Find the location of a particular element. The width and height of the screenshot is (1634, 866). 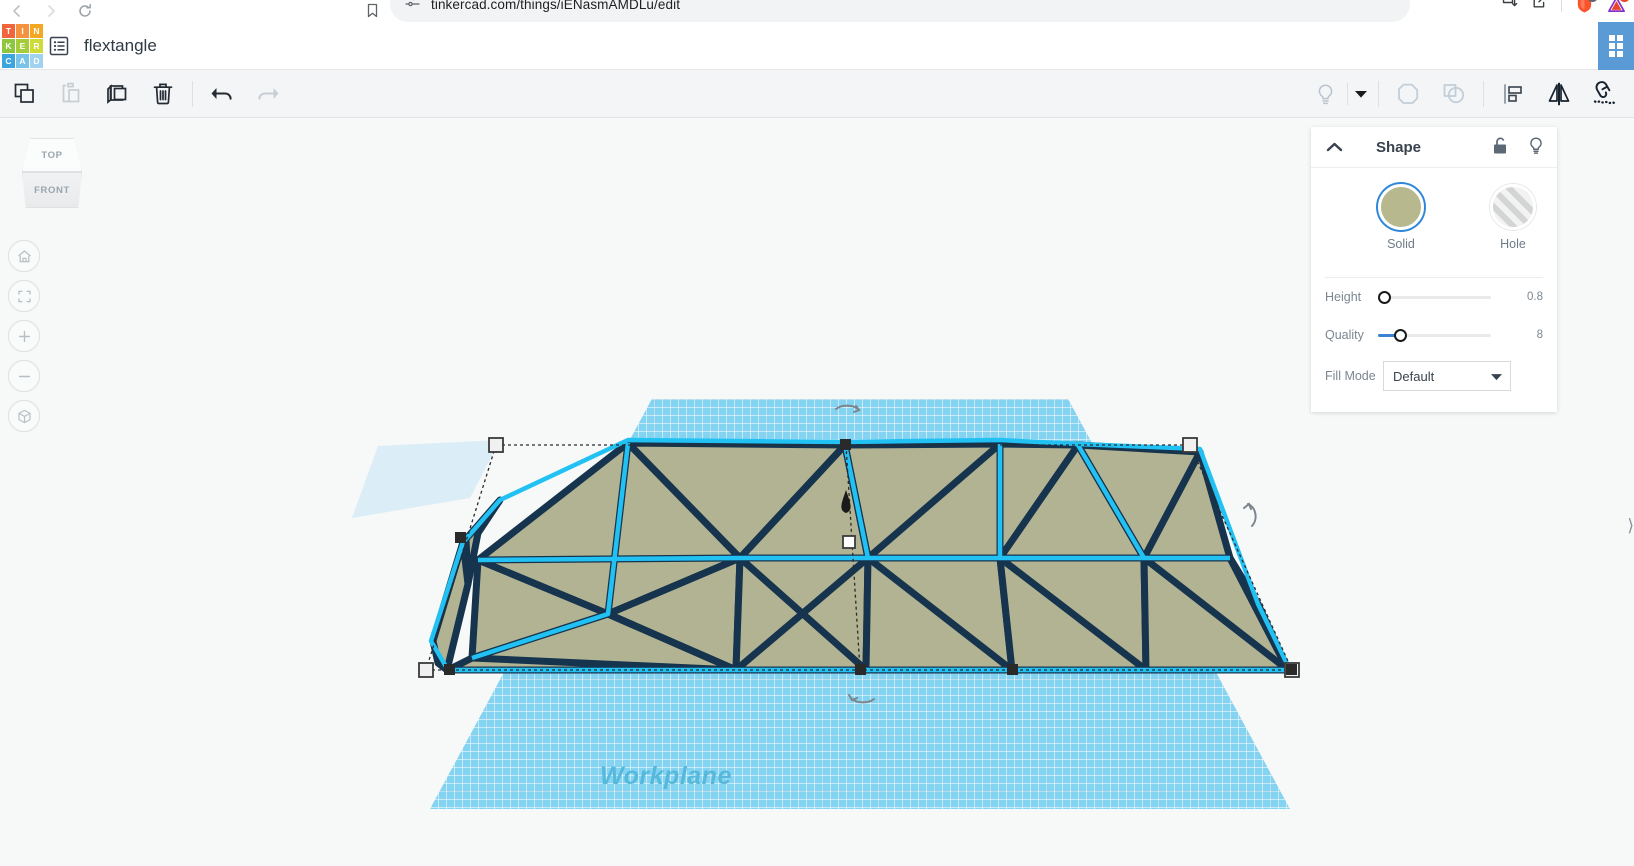

logo-tile-7: A is located at coordinates (22, 61).